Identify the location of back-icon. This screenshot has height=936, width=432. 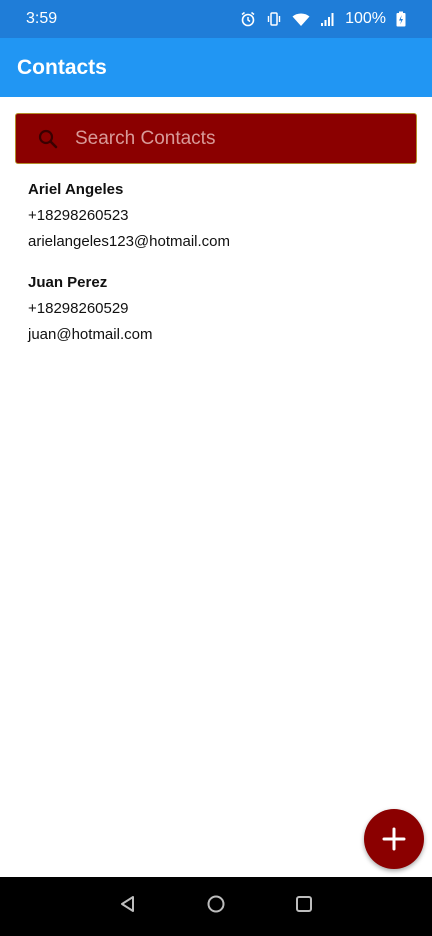
(128, 906).